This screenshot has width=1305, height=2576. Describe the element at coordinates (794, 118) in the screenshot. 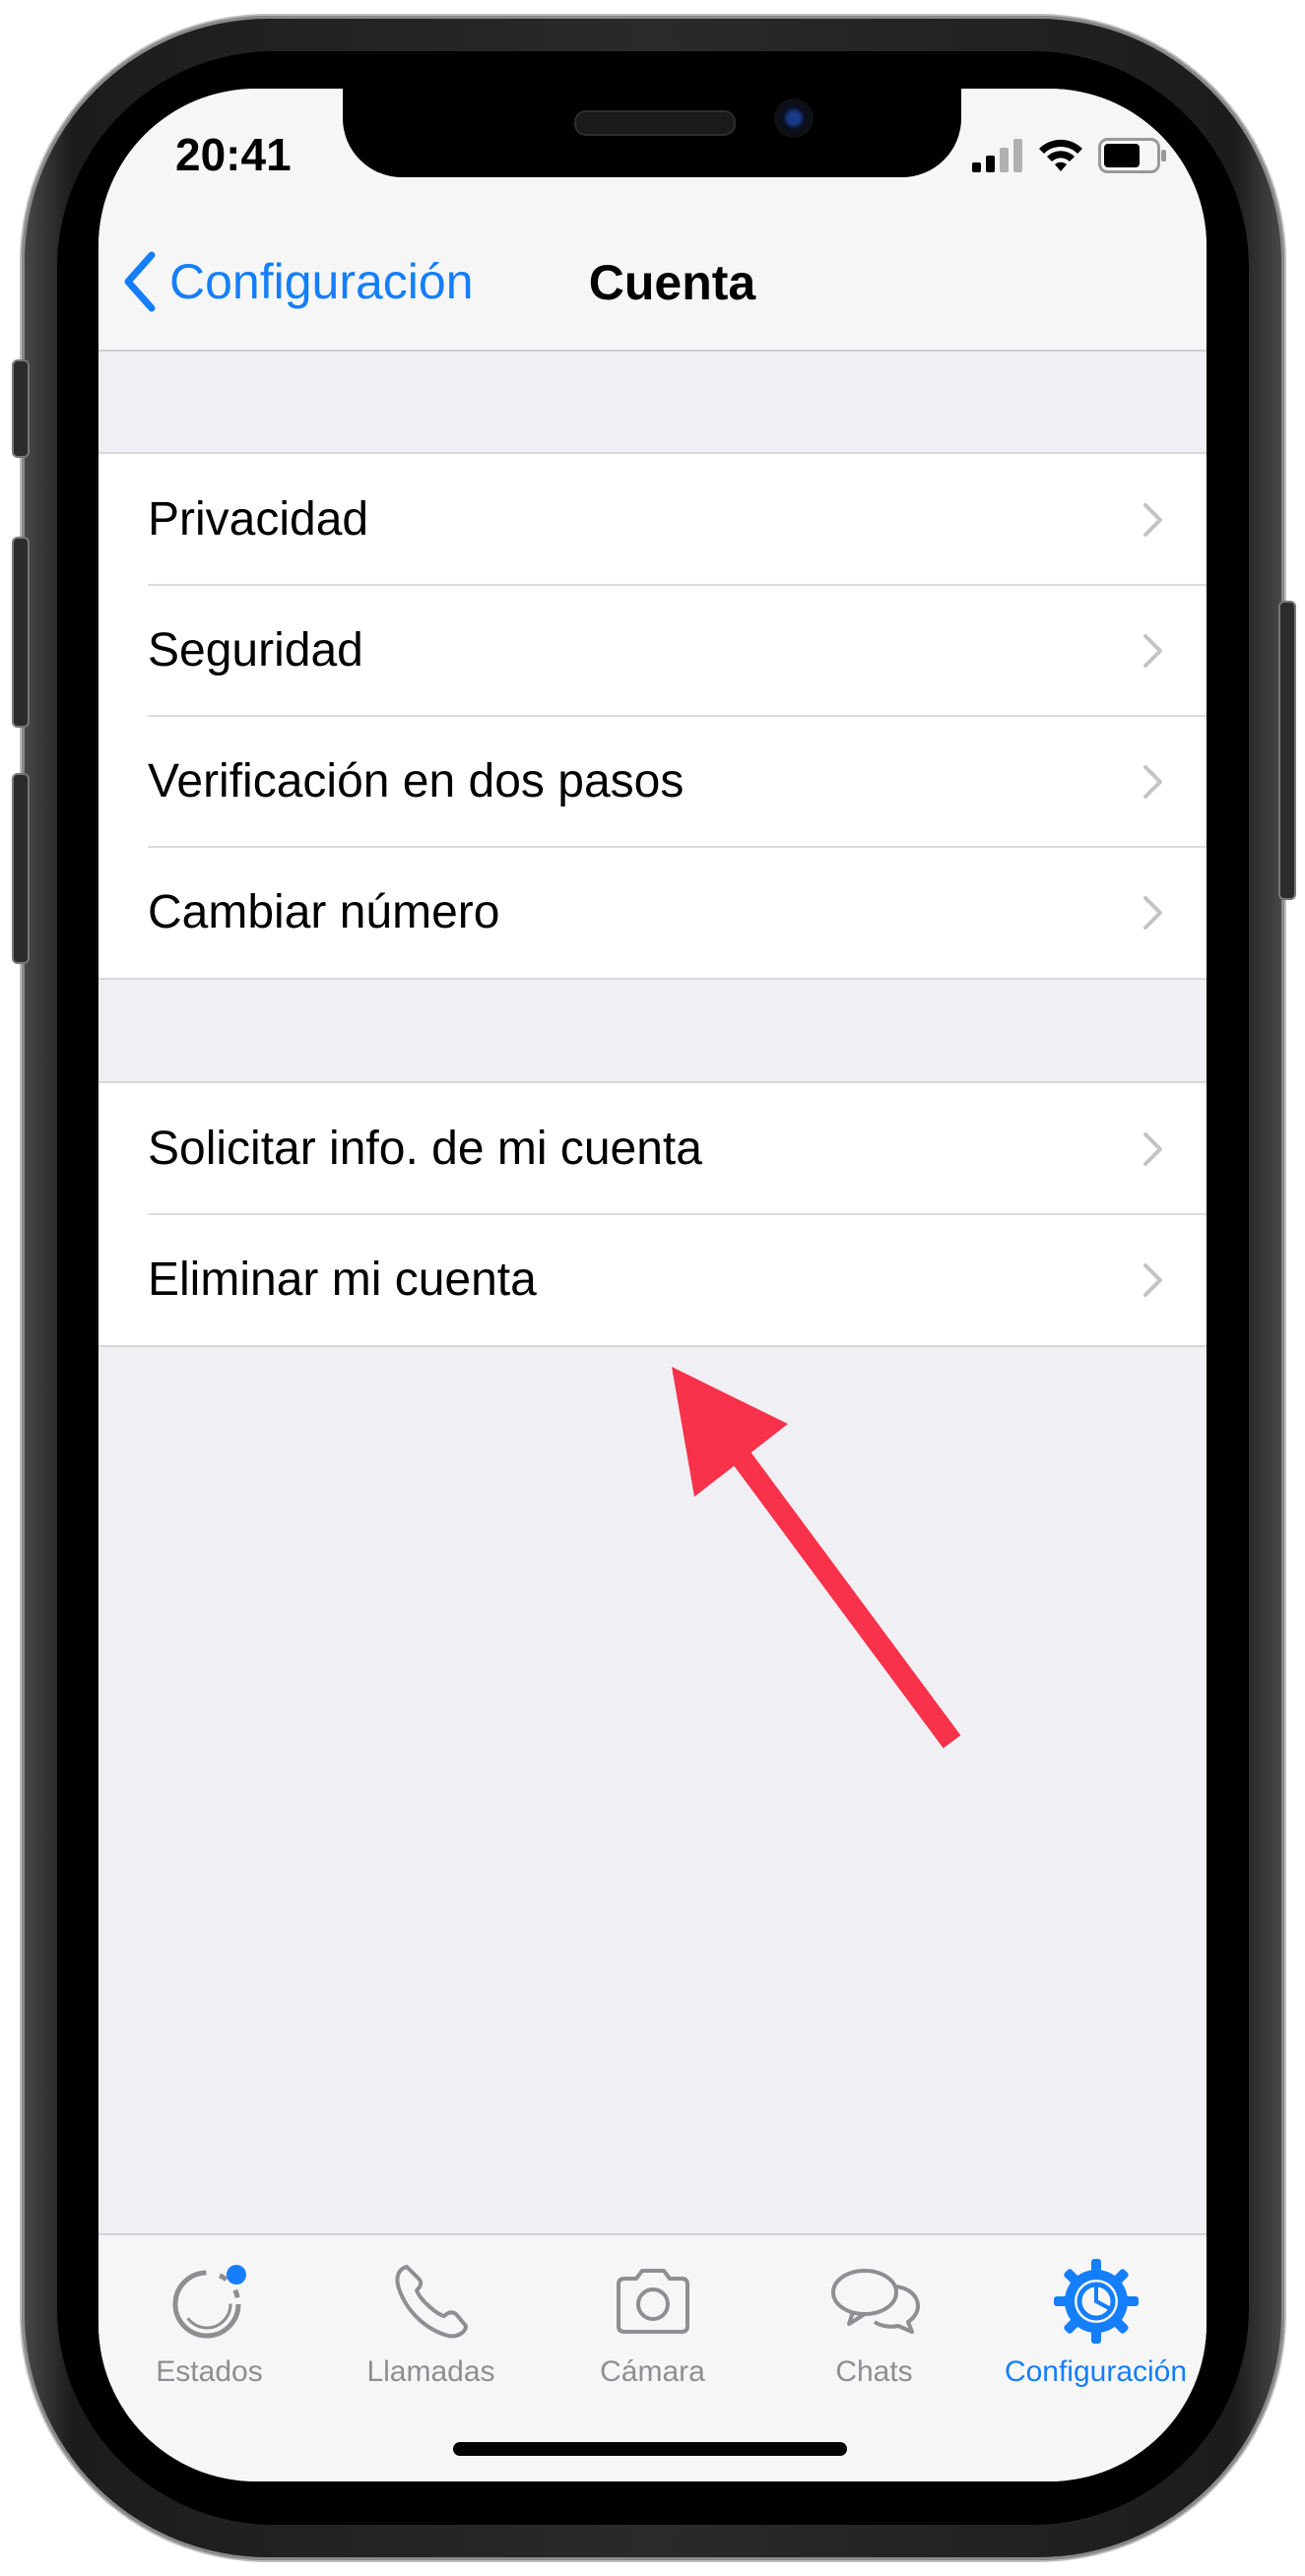

I see `front-camera` at that location.